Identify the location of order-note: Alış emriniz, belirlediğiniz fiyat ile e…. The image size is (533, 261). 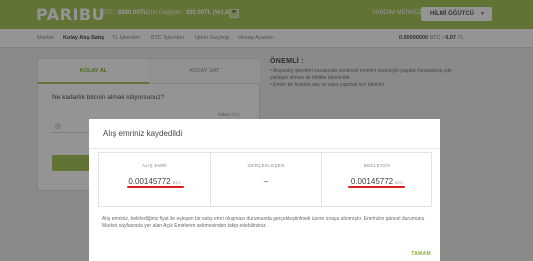
(263, 222).